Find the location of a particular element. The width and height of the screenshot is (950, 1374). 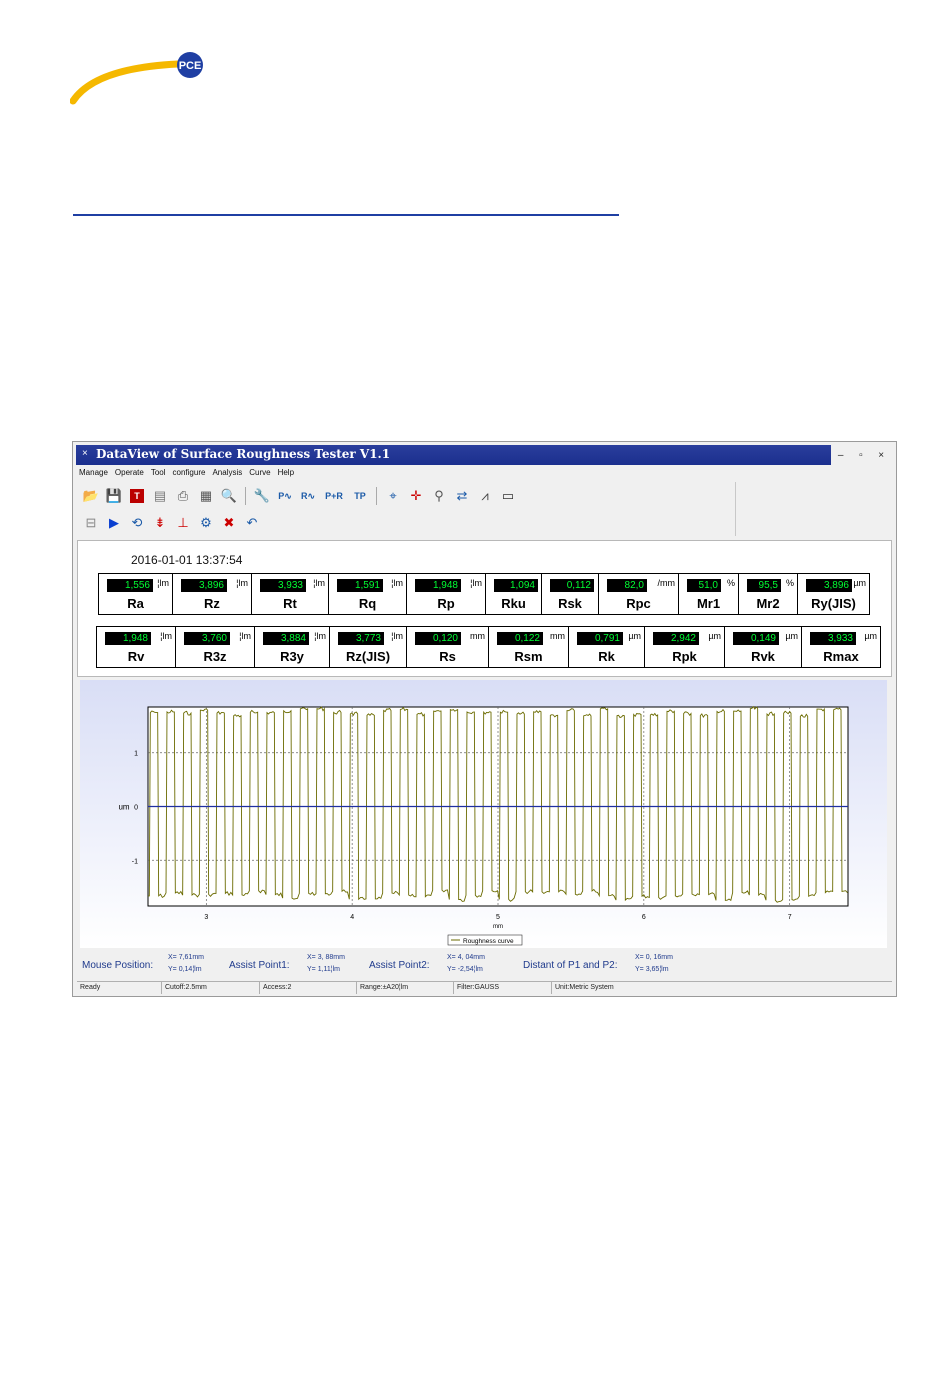

param-name: Rq is located at coordinates (367, 603).